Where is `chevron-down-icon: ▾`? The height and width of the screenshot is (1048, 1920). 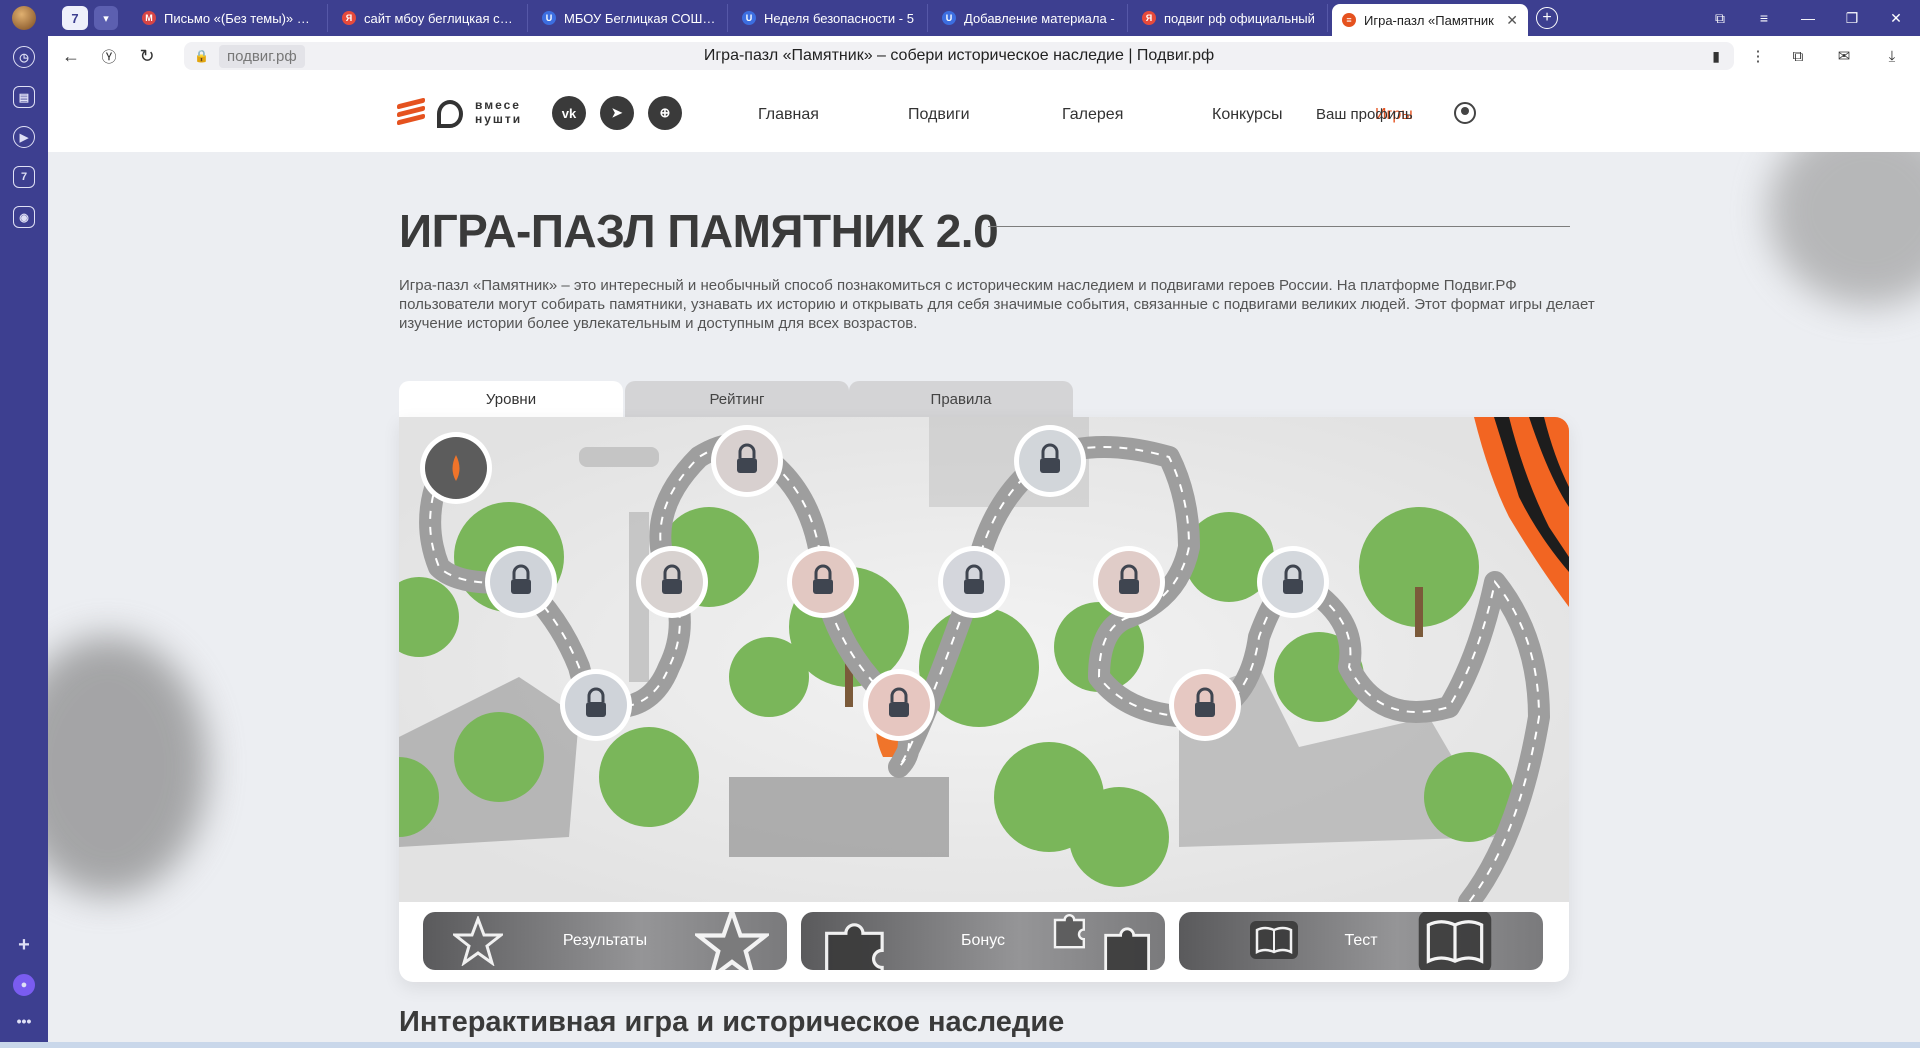
chevron-down-icon: ▾ is located at coordinates (106, 18).